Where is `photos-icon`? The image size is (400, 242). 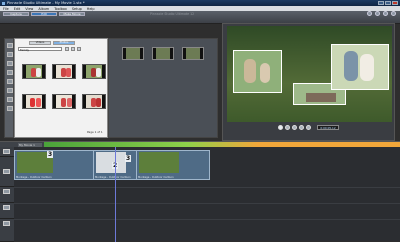
photos-icon is located at coordinates (10, 81).